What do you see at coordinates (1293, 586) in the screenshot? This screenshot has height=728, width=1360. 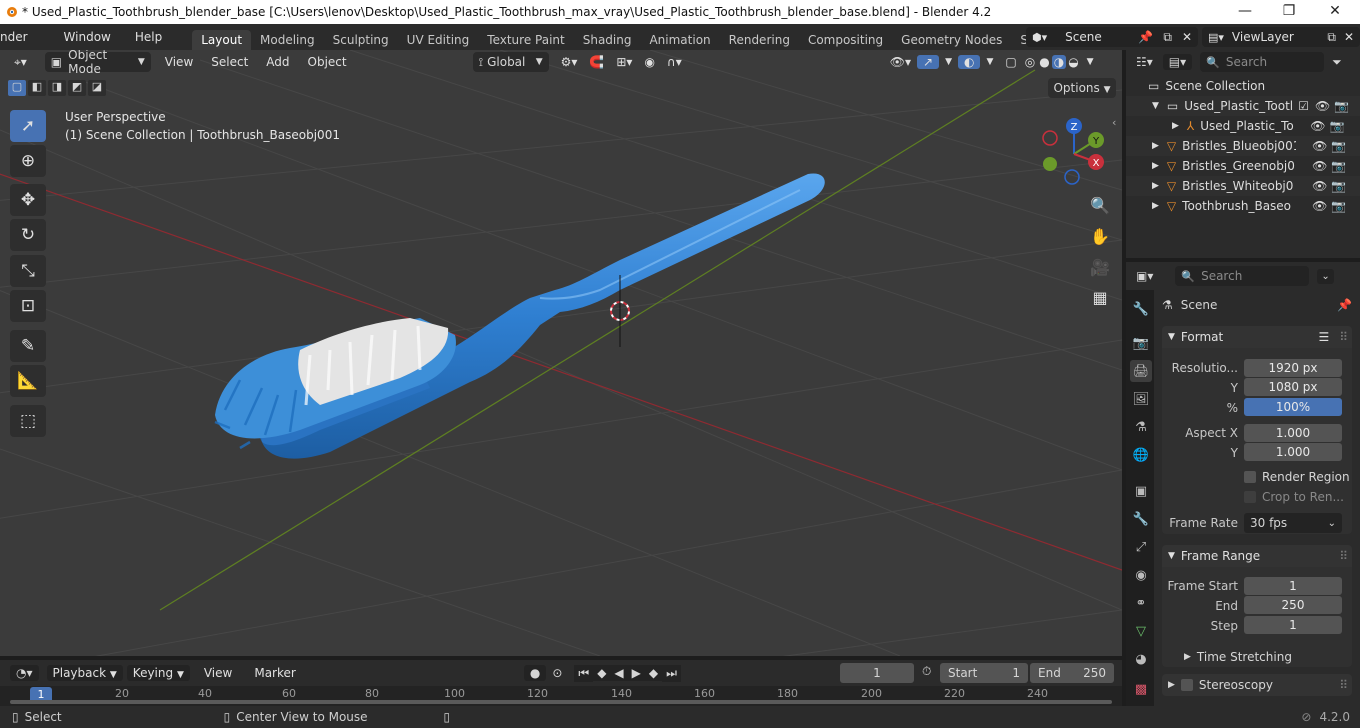 I see `frame-start-field: 1` at bounding box center [1293, 586].